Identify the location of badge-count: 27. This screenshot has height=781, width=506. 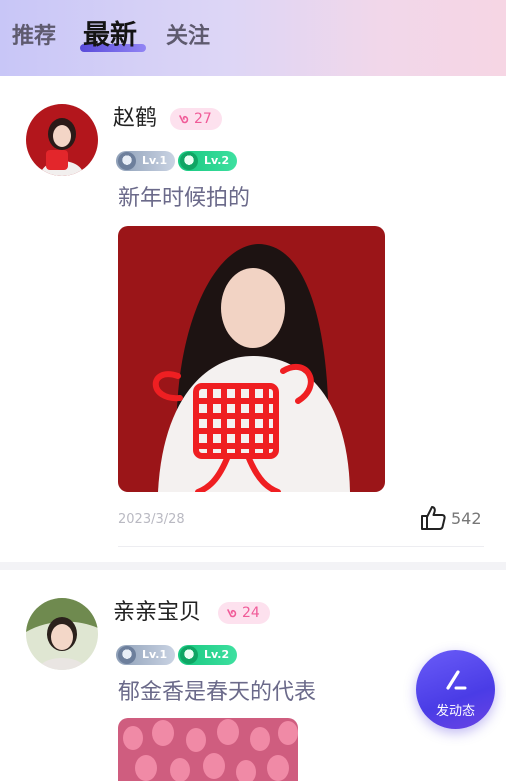
(203, 119).